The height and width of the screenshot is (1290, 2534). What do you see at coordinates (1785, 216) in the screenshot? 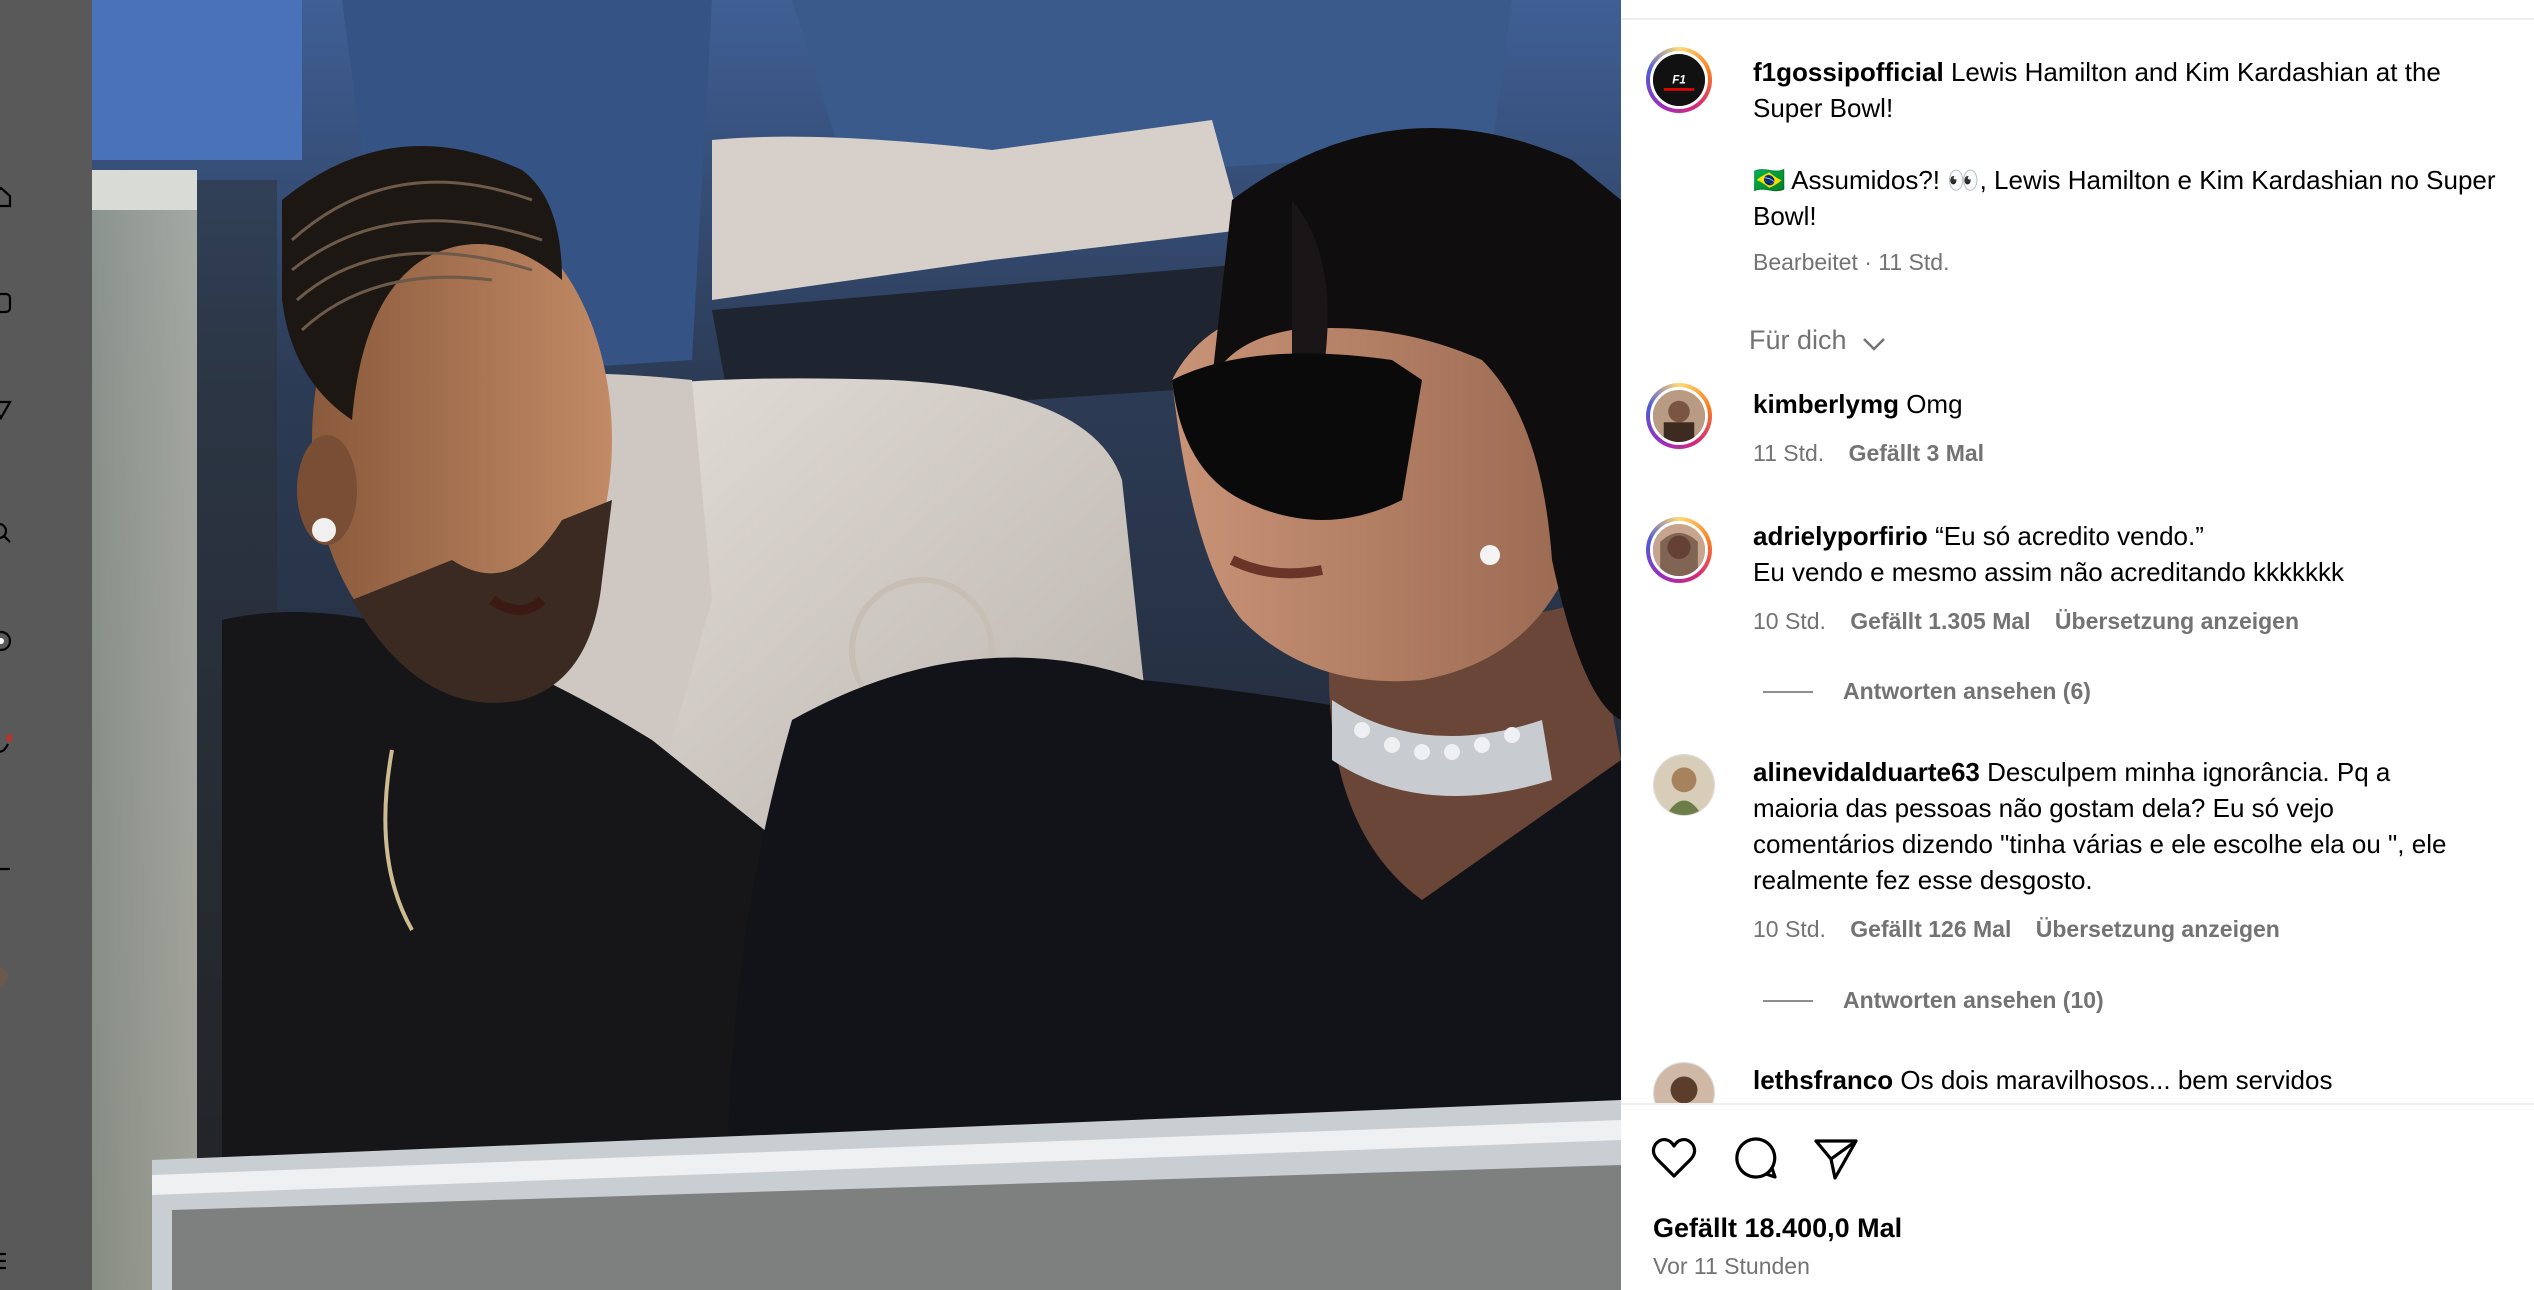
I see `post-caption-line4: Bowl!` at bounding box center [1785, 216].